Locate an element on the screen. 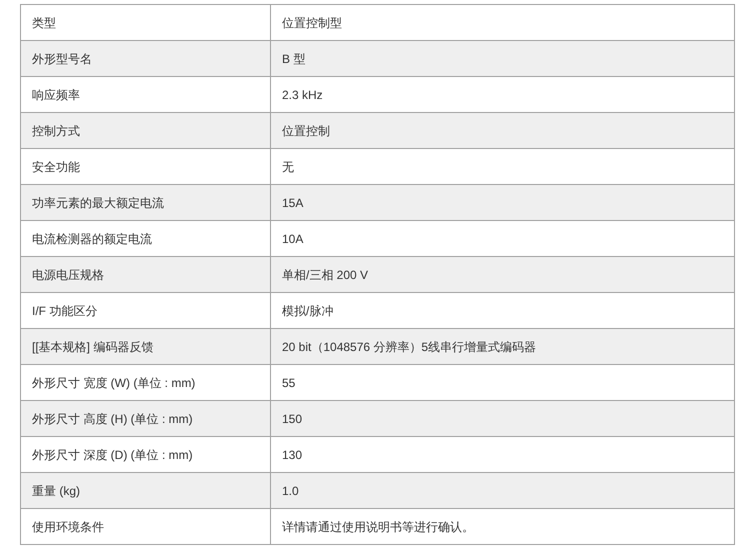 The width and height of the screenshot is (750, 554). table-cell: 使用环境条件 is located at coordinates (145, 526).